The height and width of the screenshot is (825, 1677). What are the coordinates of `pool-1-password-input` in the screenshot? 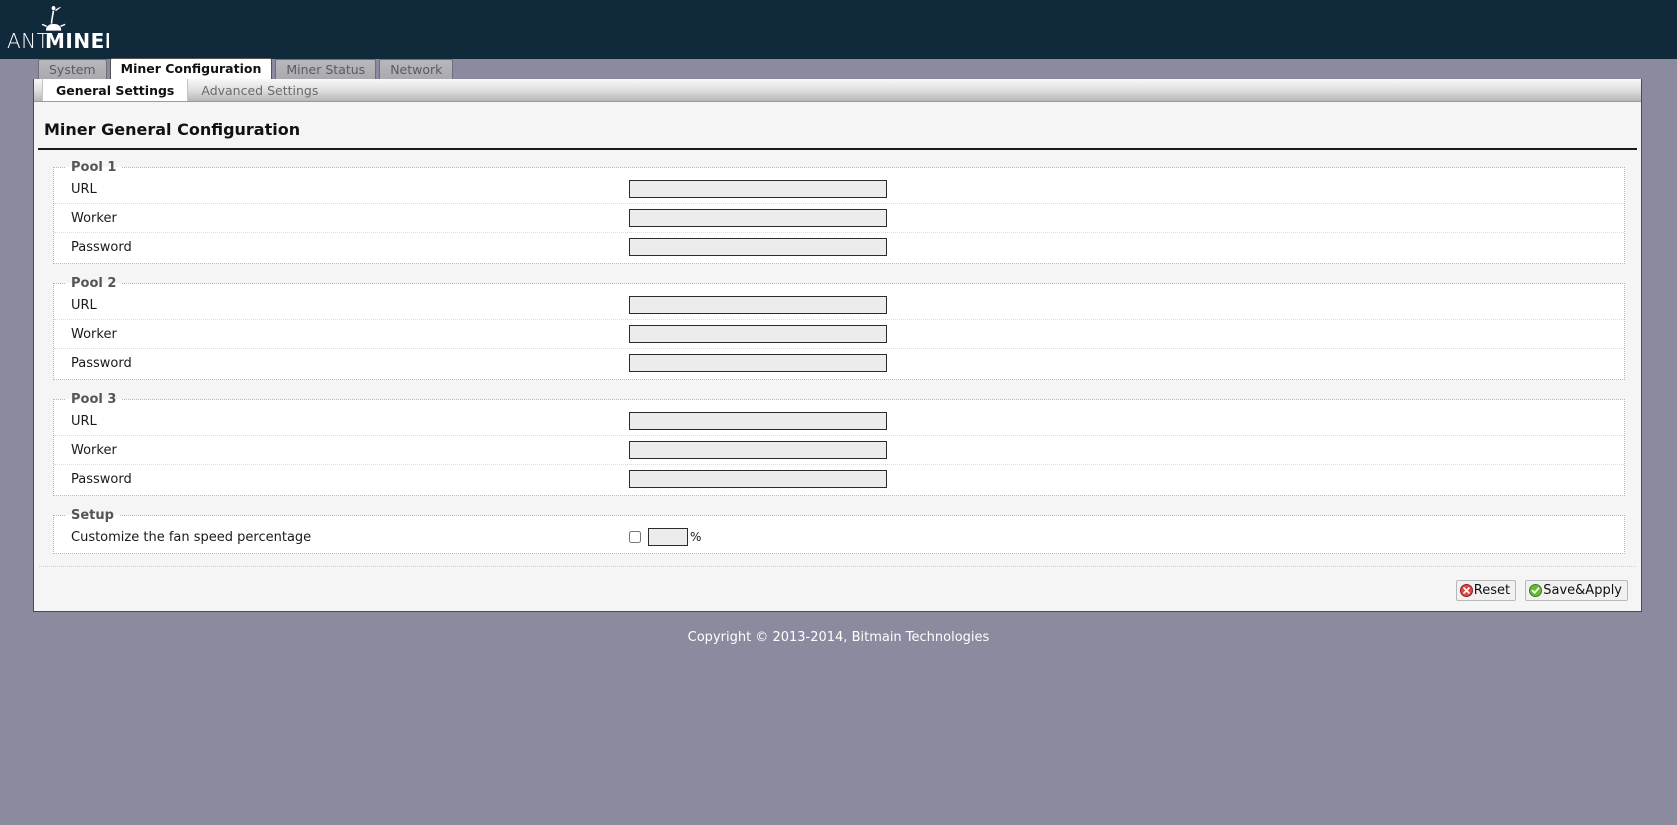 It's located at (758, 247).